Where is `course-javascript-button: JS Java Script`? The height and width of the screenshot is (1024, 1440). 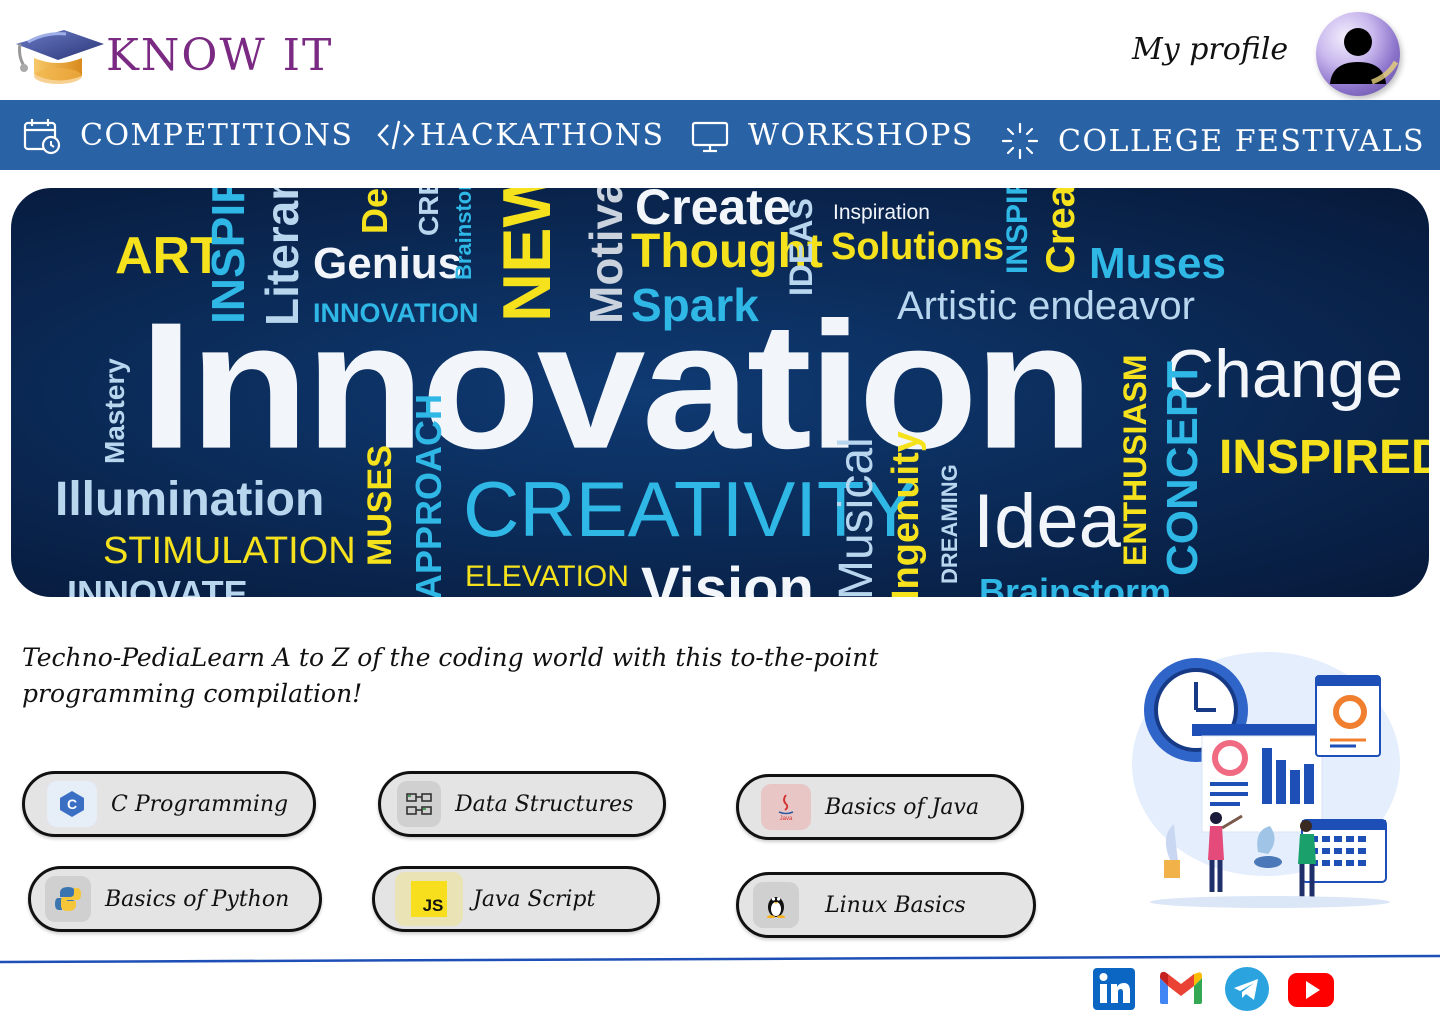
course-javascript-button: JS Java Script is located at coordinates (516, 899).